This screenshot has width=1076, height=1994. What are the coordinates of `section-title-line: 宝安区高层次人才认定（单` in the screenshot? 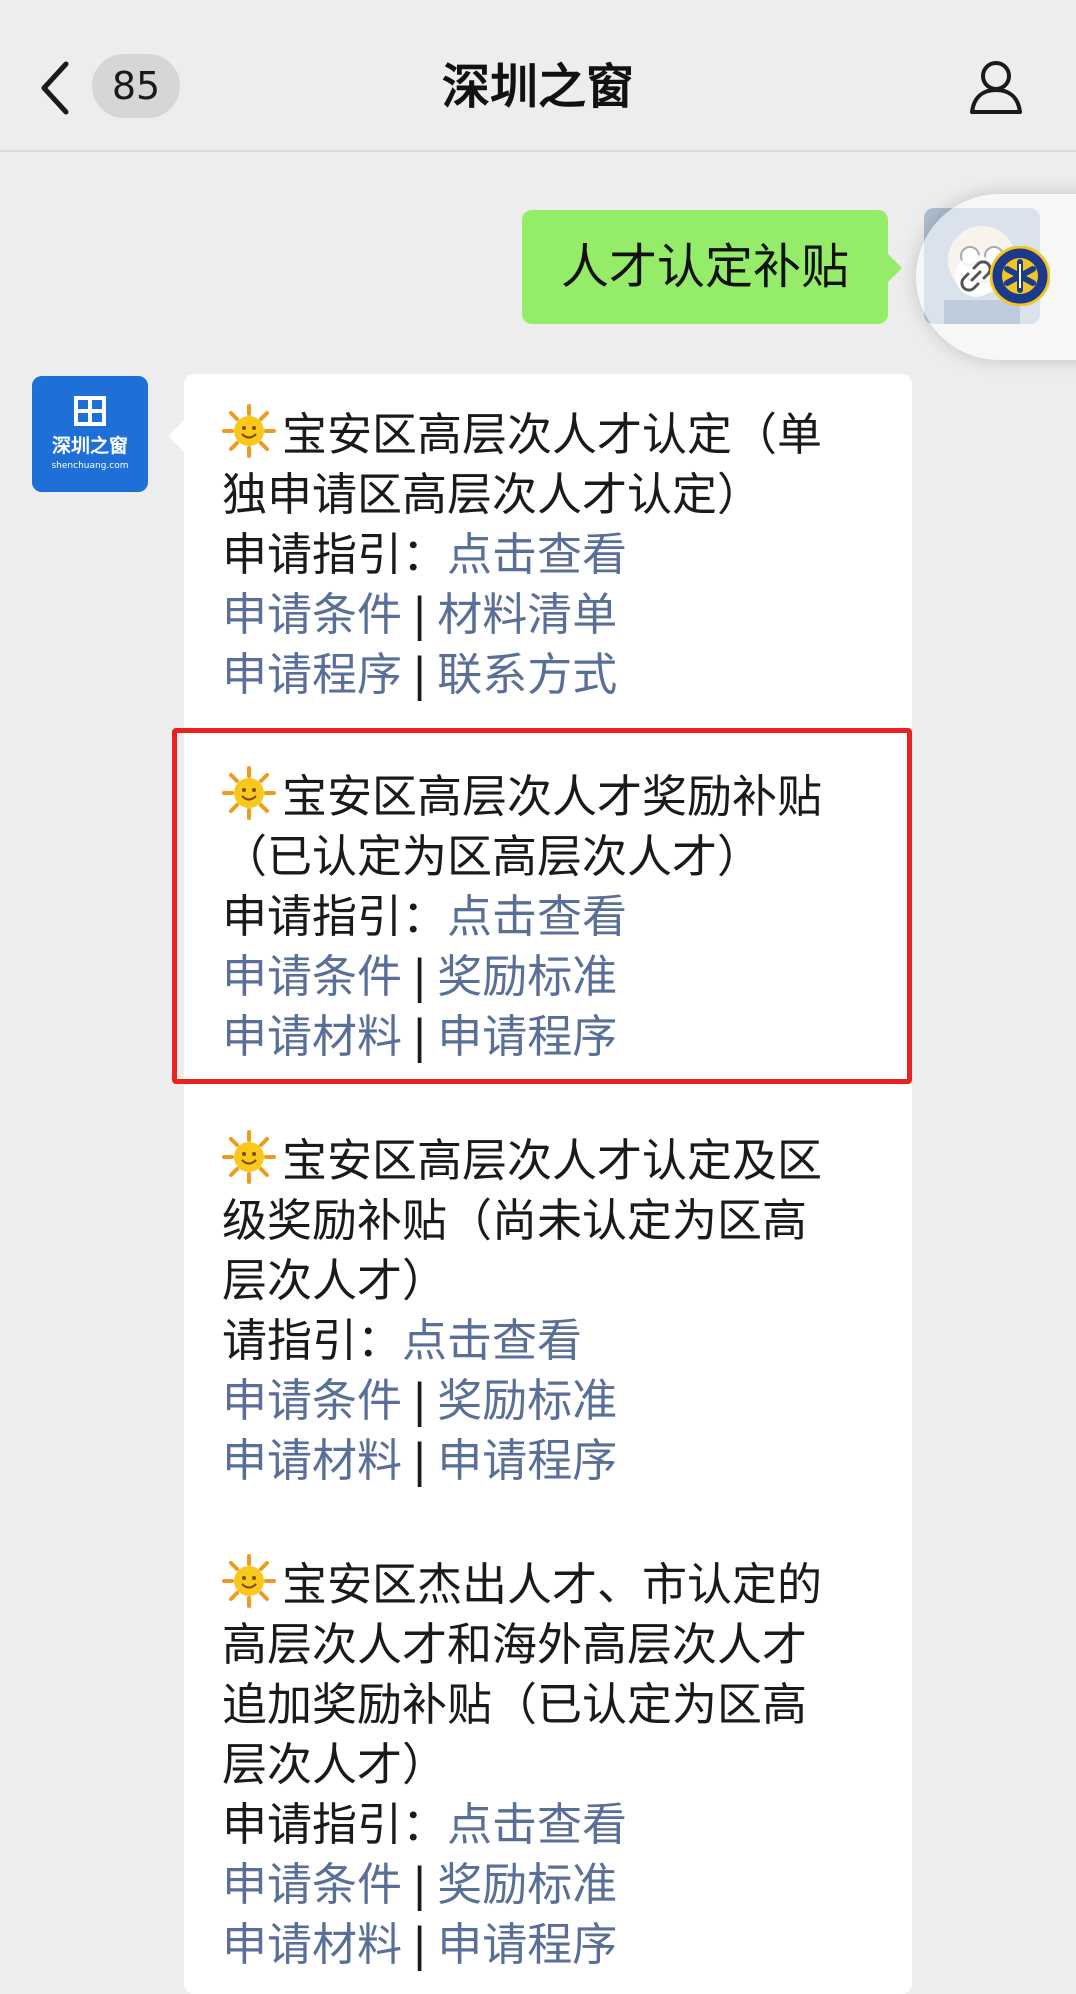 It's located at (560, 434).